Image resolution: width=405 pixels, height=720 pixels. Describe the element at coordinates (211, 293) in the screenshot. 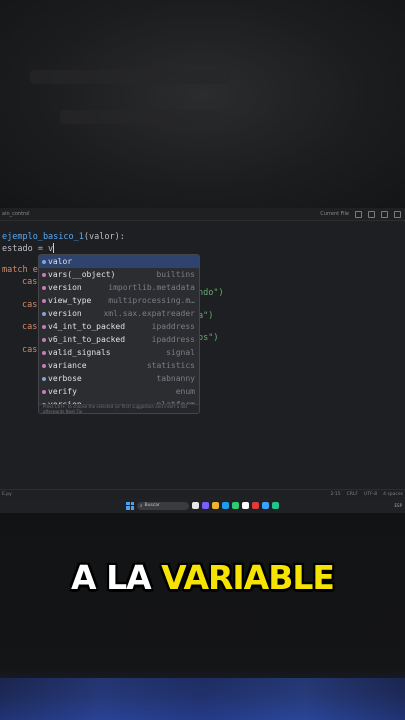

I see `string-fragment: ndo")` at that location.